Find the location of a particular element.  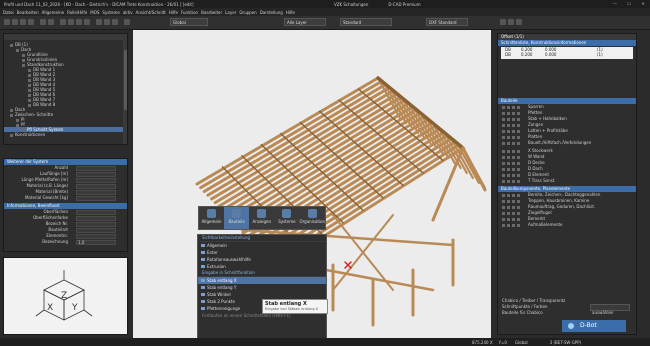

menu-item-stab-x: Stab entlang X is located at coordinates (262, 280).